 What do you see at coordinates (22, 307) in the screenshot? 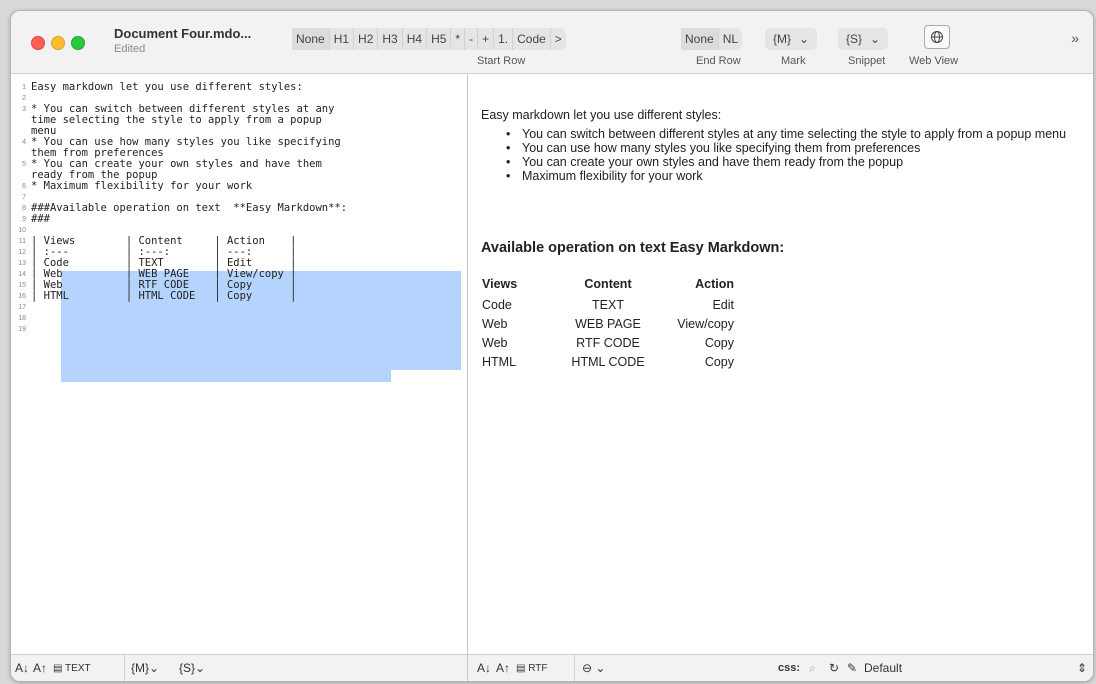
I see `line-number: 17` at bounding box center [22, 307].